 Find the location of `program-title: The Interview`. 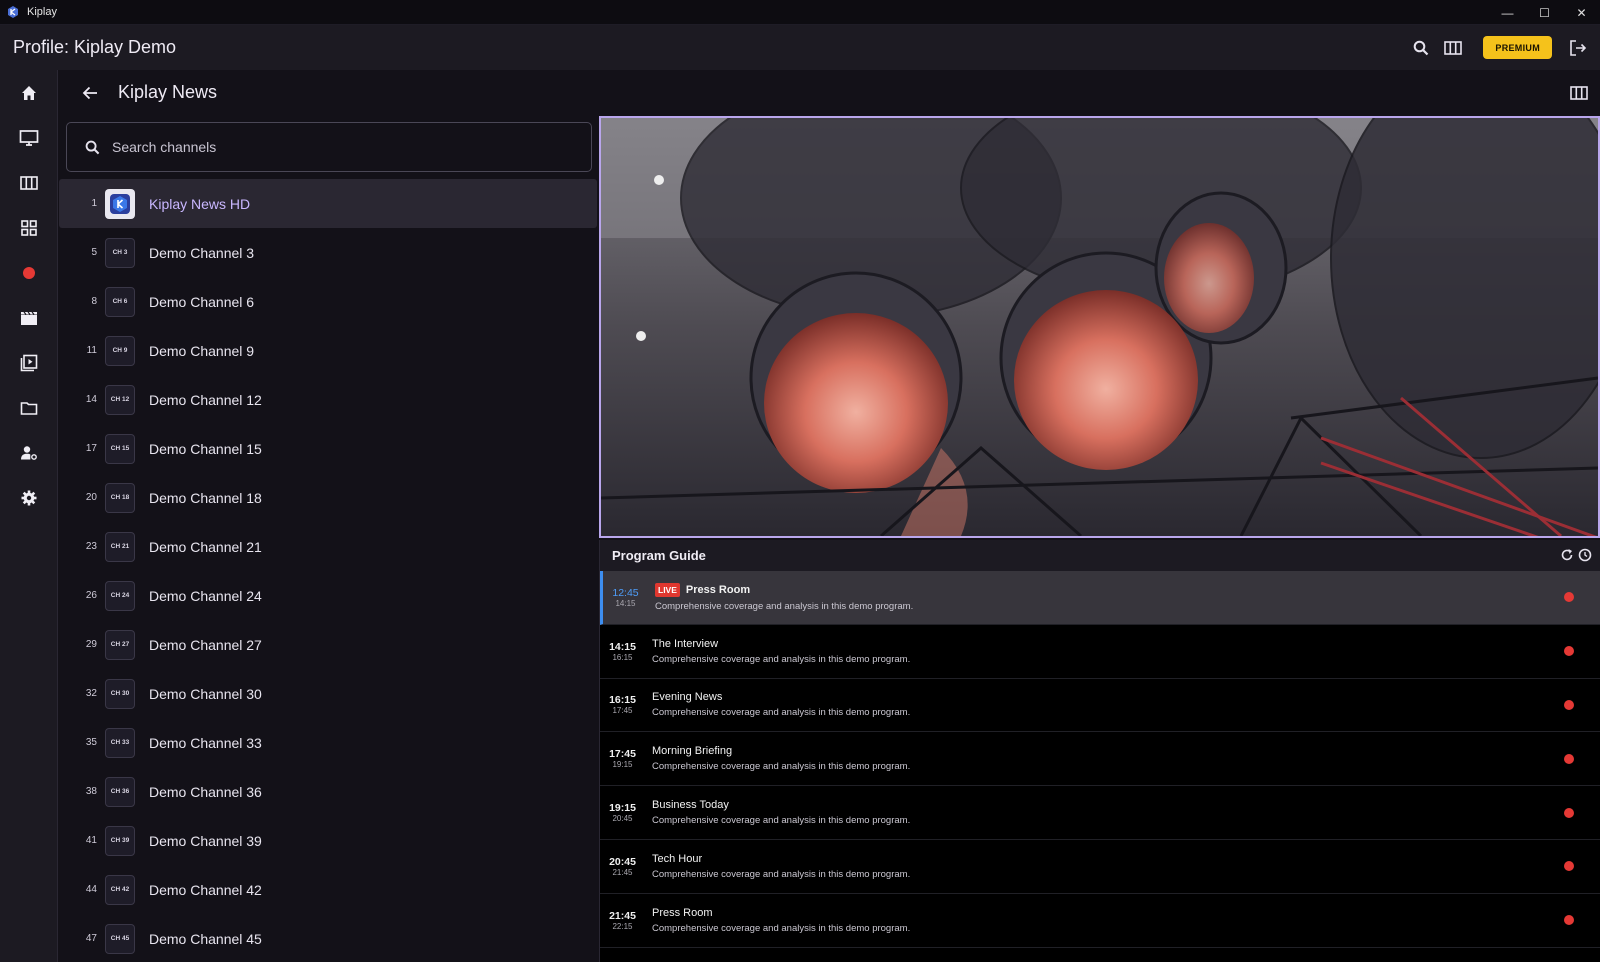

program-title: The Interview is located at coordinates (685, 643).